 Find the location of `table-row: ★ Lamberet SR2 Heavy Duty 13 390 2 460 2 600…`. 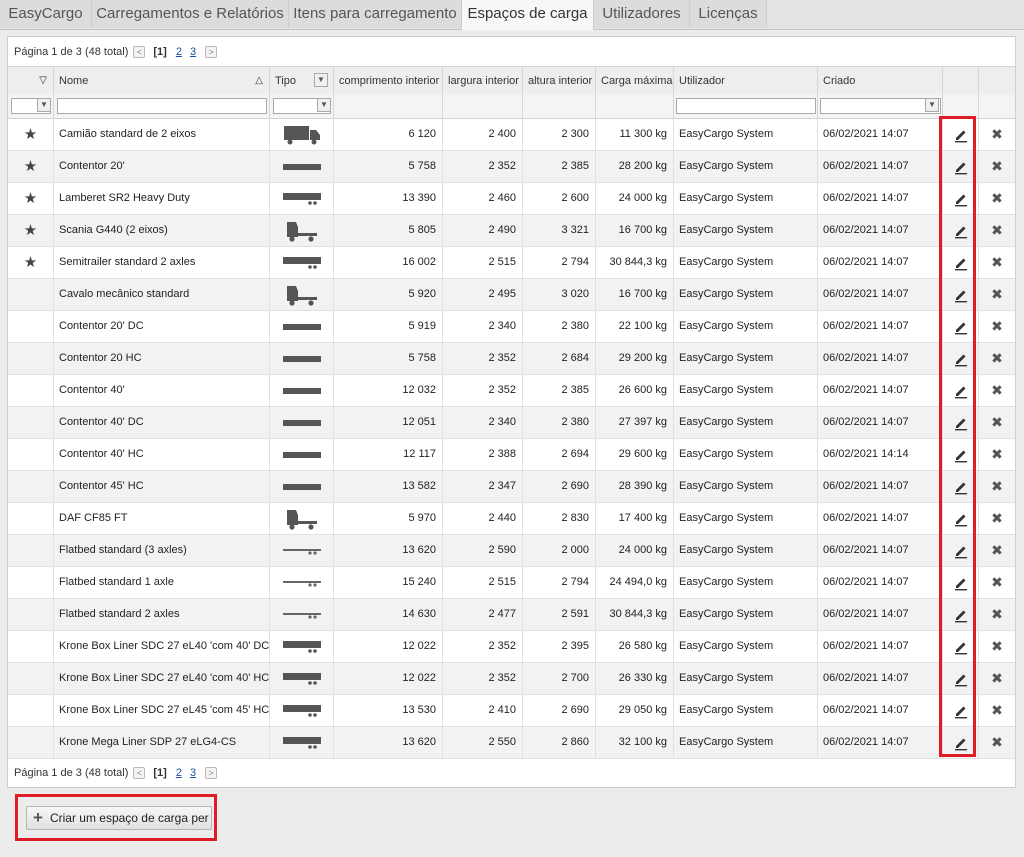

table-row: ★ Lamberet SR2 Heavy Duty 13 390 2 460 2 600… is located at coordinates (511, 199).